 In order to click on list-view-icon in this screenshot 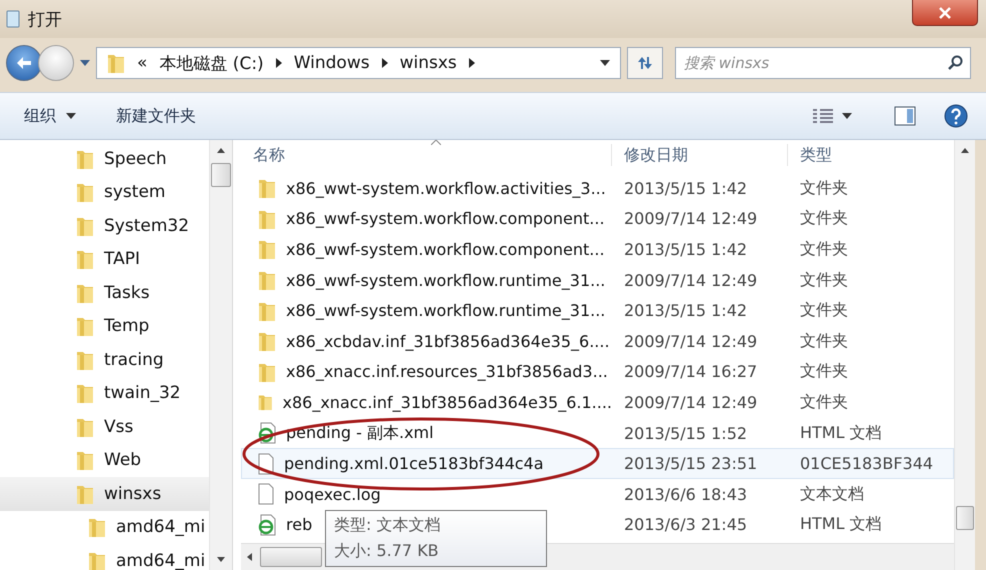, I will do `click(823, 116)`.